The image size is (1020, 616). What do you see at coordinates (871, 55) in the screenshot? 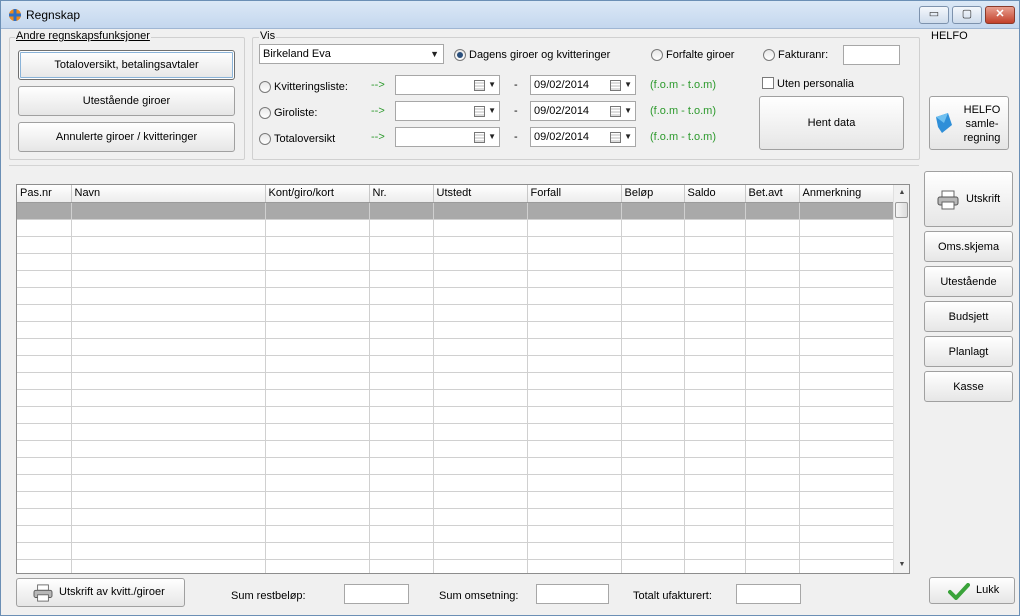
I see `fakturanr-input` at bounding box center [871, 55].